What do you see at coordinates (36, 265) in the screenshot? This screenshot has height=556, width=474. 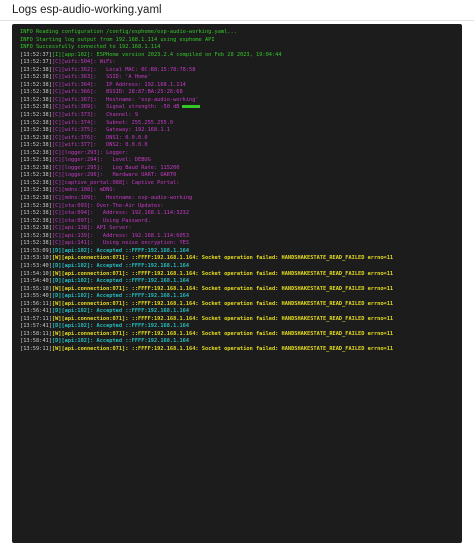 I see `log-timestamp: [13:53:40]` at bounding box center [36, 265].